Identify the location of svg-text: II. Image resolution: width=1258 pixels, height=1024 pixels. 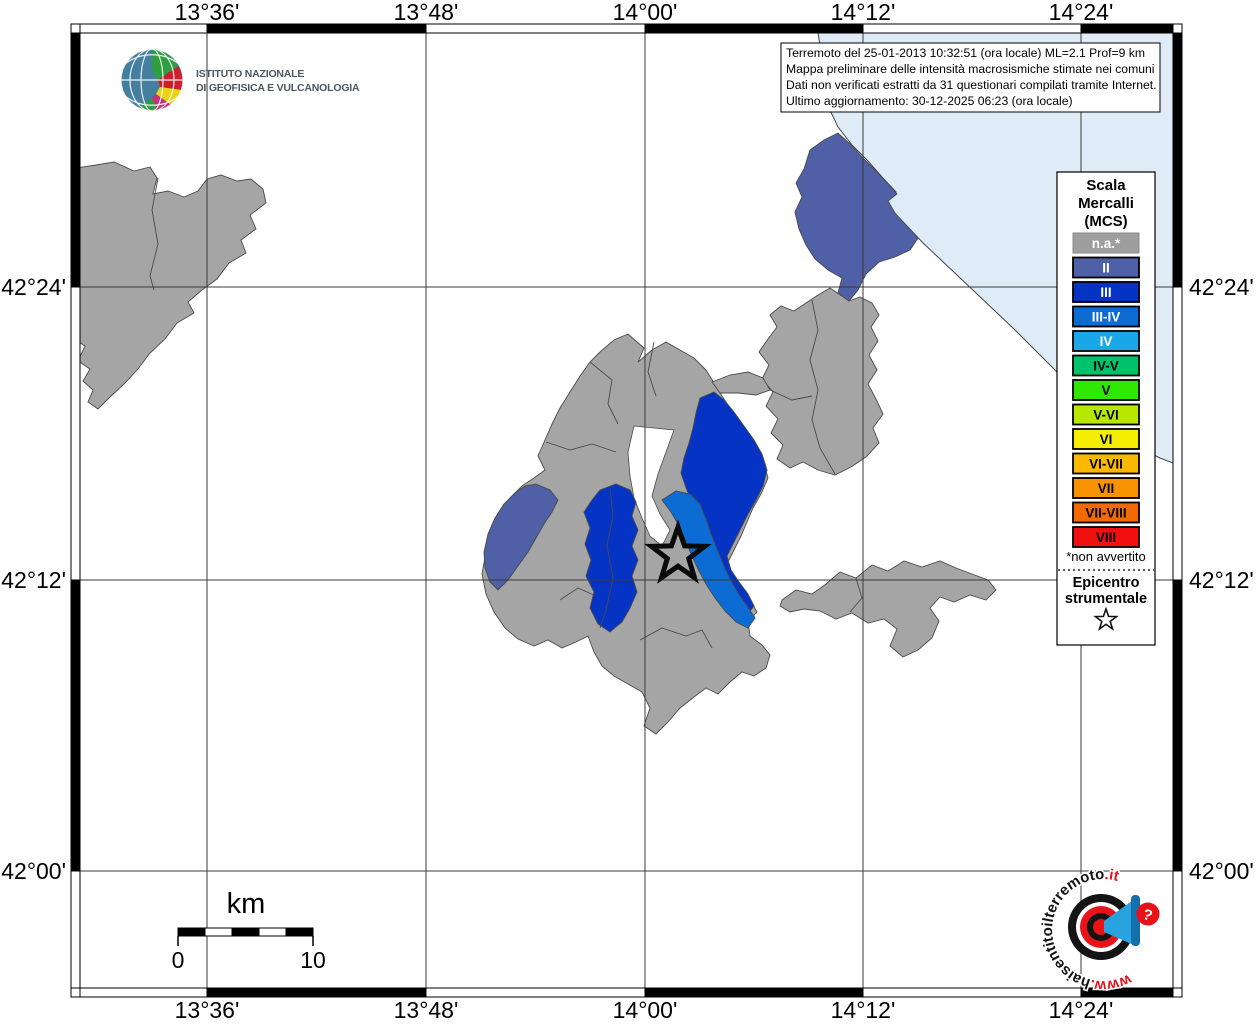
(1106, 268).